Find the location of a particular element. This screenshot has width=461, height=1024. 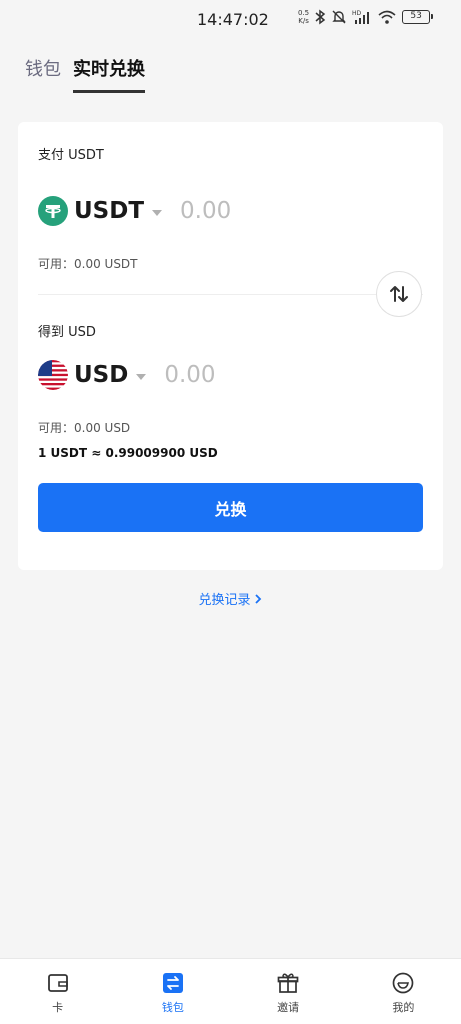

battery-indicator: 53 is located at coordinates (418, 17).